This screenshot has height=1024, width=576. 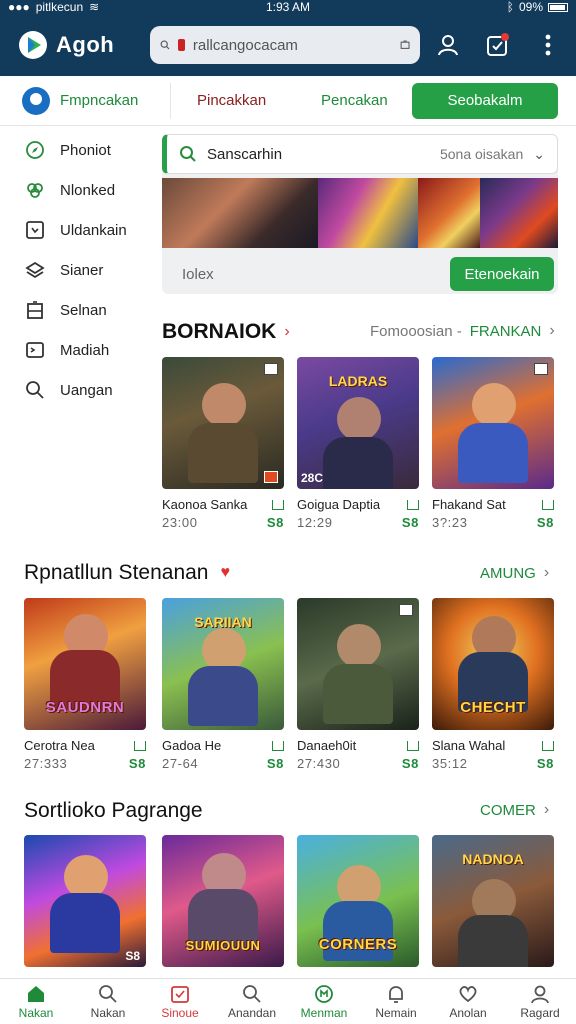 What do you see at coordinates (223, 443) in the screenshot?
I see `game-card: Kaonoa Sanka 23:00 S8` at bounding box center [223, 443].